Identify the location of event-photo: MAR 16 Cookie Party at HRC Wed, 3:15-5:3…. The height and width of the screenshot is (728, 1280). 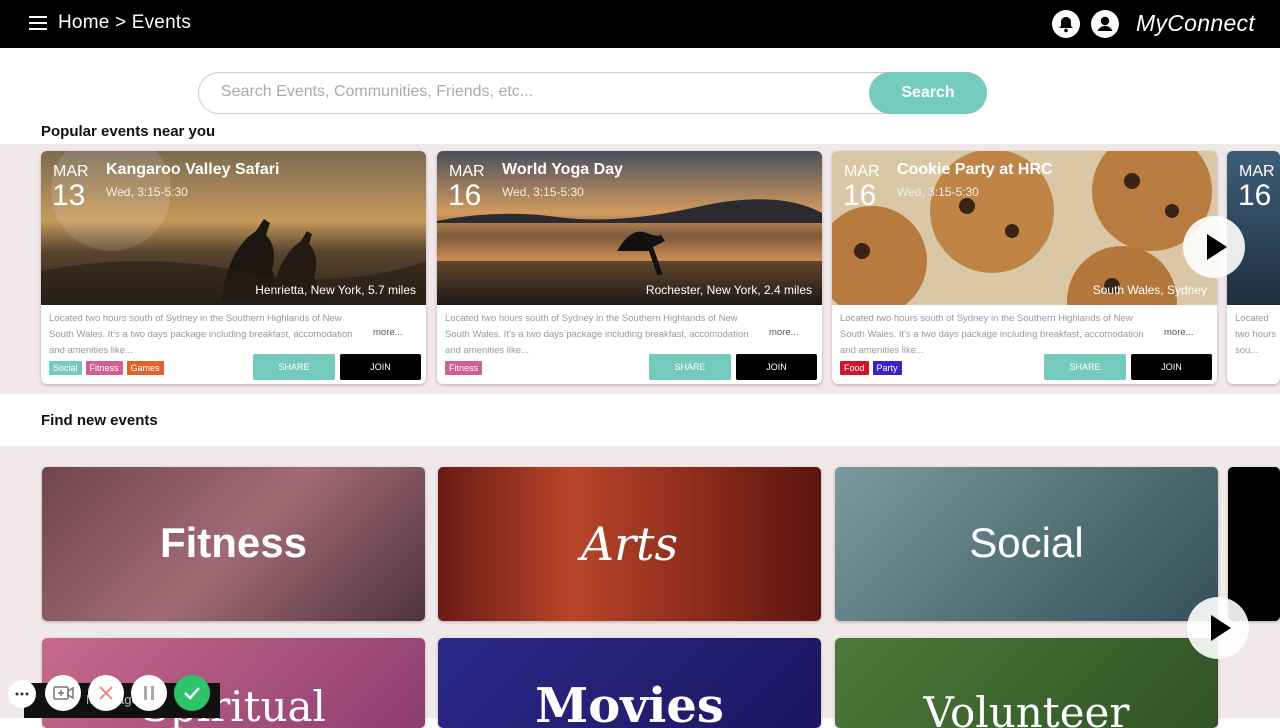
(1024, 228).